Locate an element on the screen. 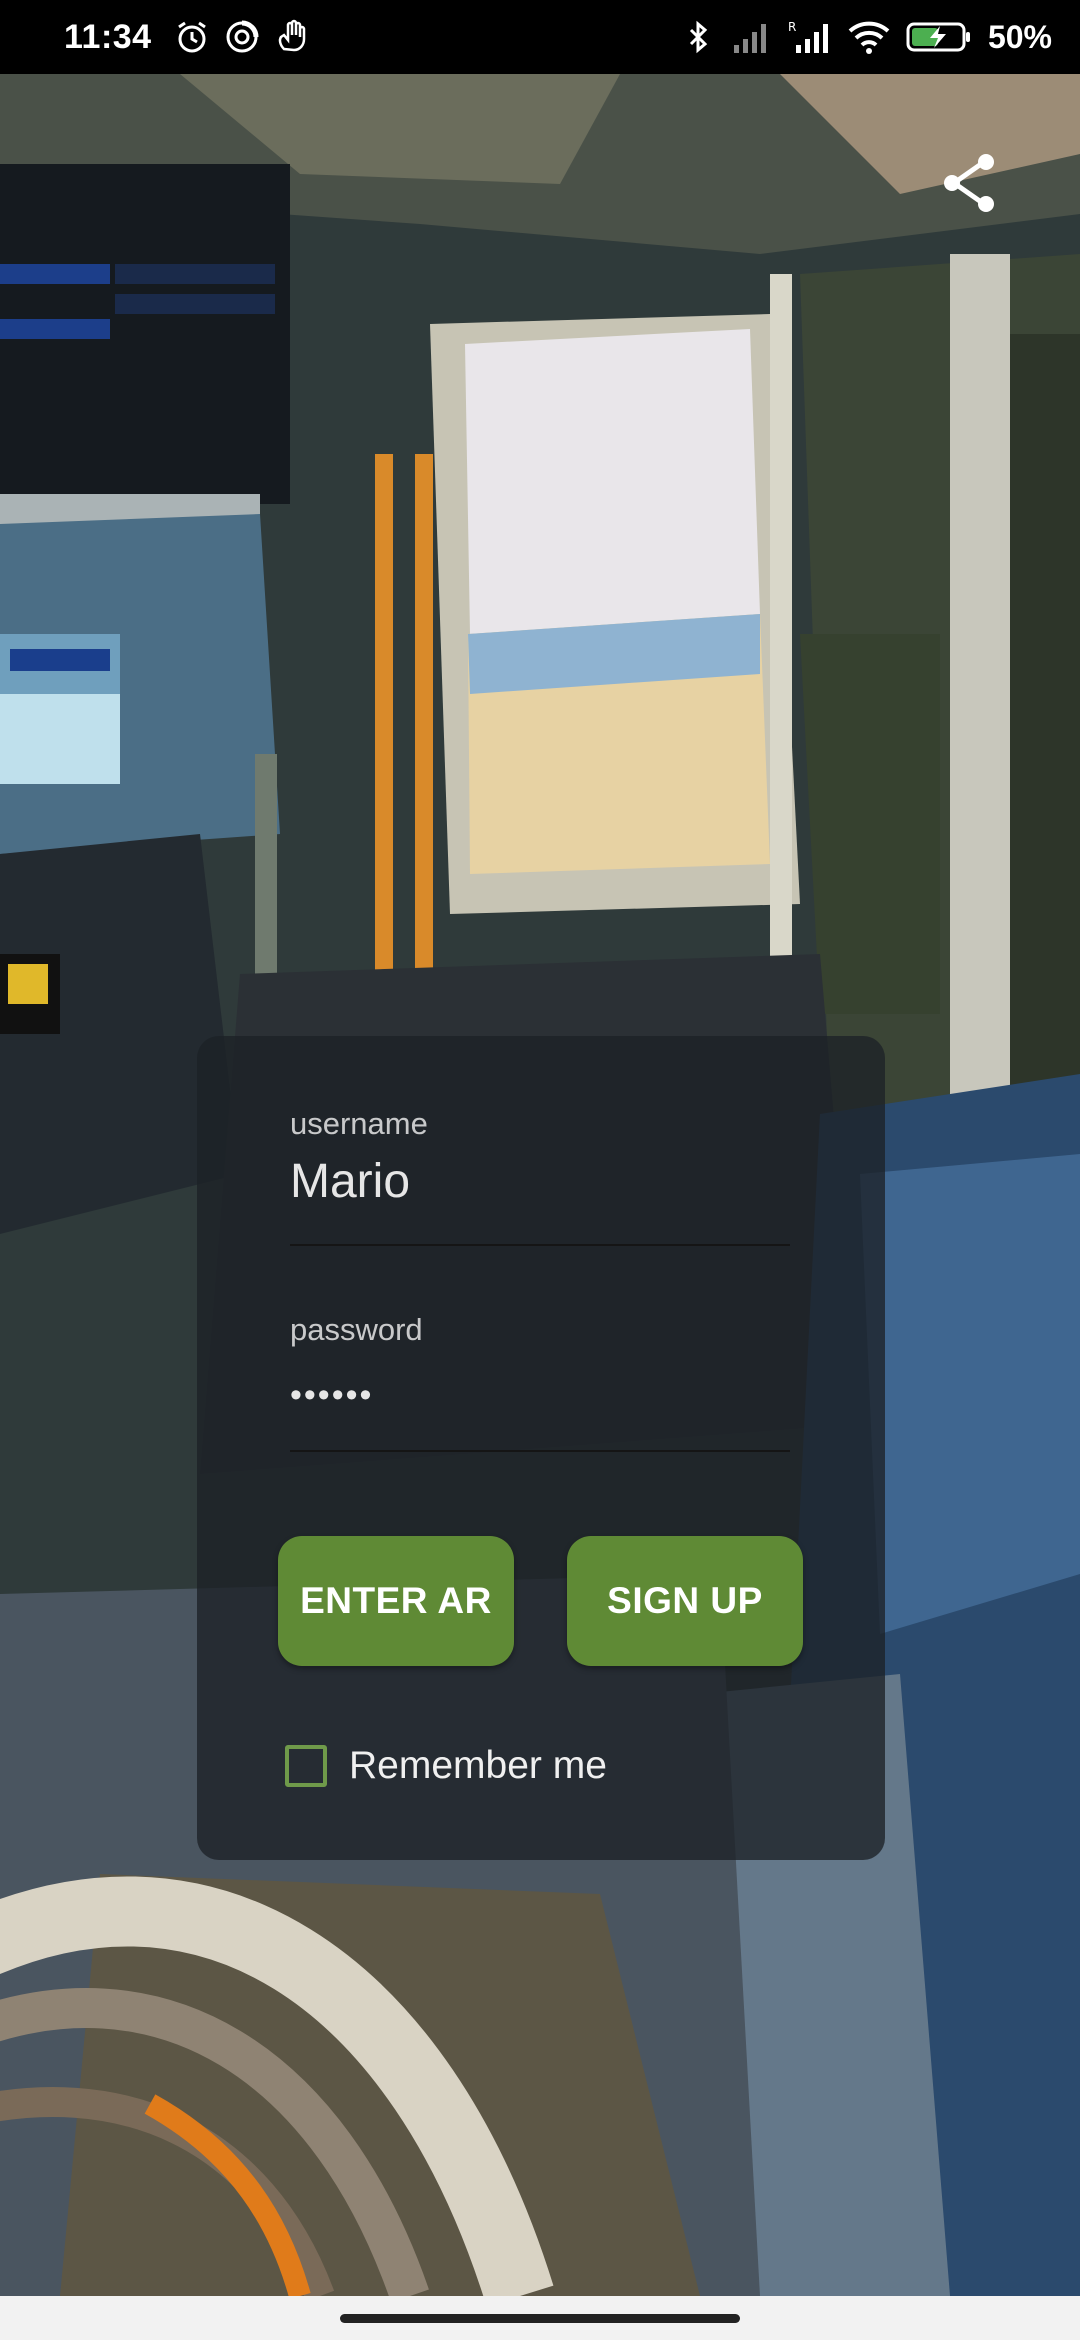  sign-up-button: SIGN UP is located at coordinates (685, 1601).